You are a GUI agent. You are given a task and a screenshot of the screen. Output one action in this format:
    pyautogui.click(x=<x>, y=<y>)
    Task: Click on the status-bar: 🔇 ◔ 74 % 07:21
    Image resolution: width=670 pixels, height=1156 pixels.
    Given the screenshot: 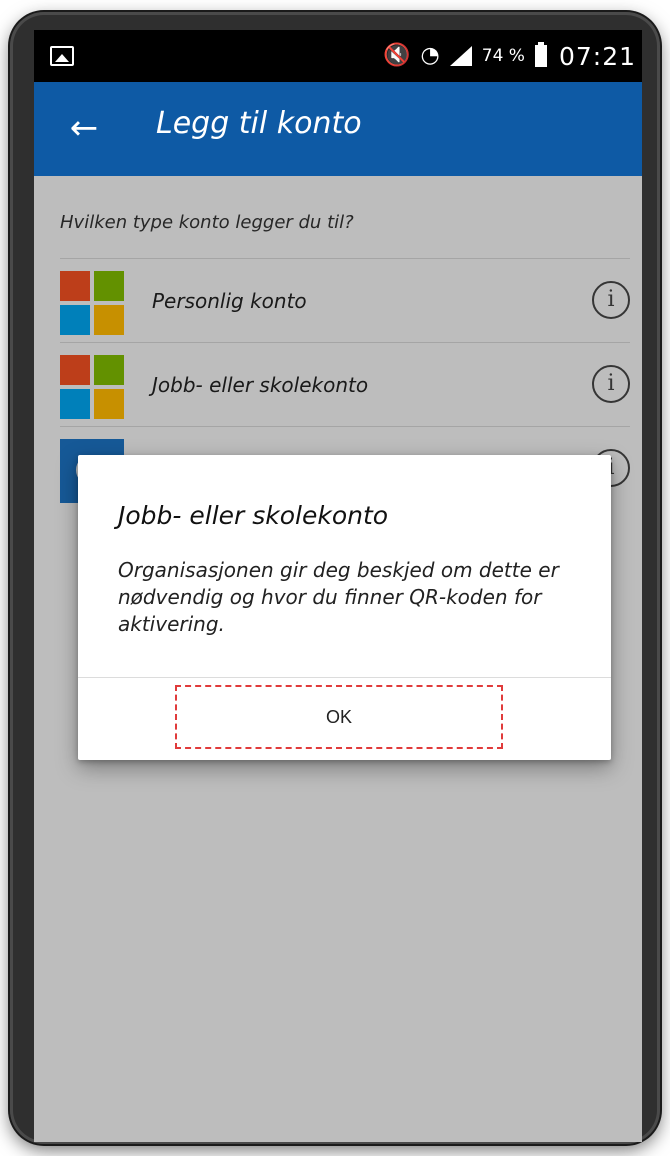 What is the action you would take?
    pyautogui.click(x=338, y=56)
    